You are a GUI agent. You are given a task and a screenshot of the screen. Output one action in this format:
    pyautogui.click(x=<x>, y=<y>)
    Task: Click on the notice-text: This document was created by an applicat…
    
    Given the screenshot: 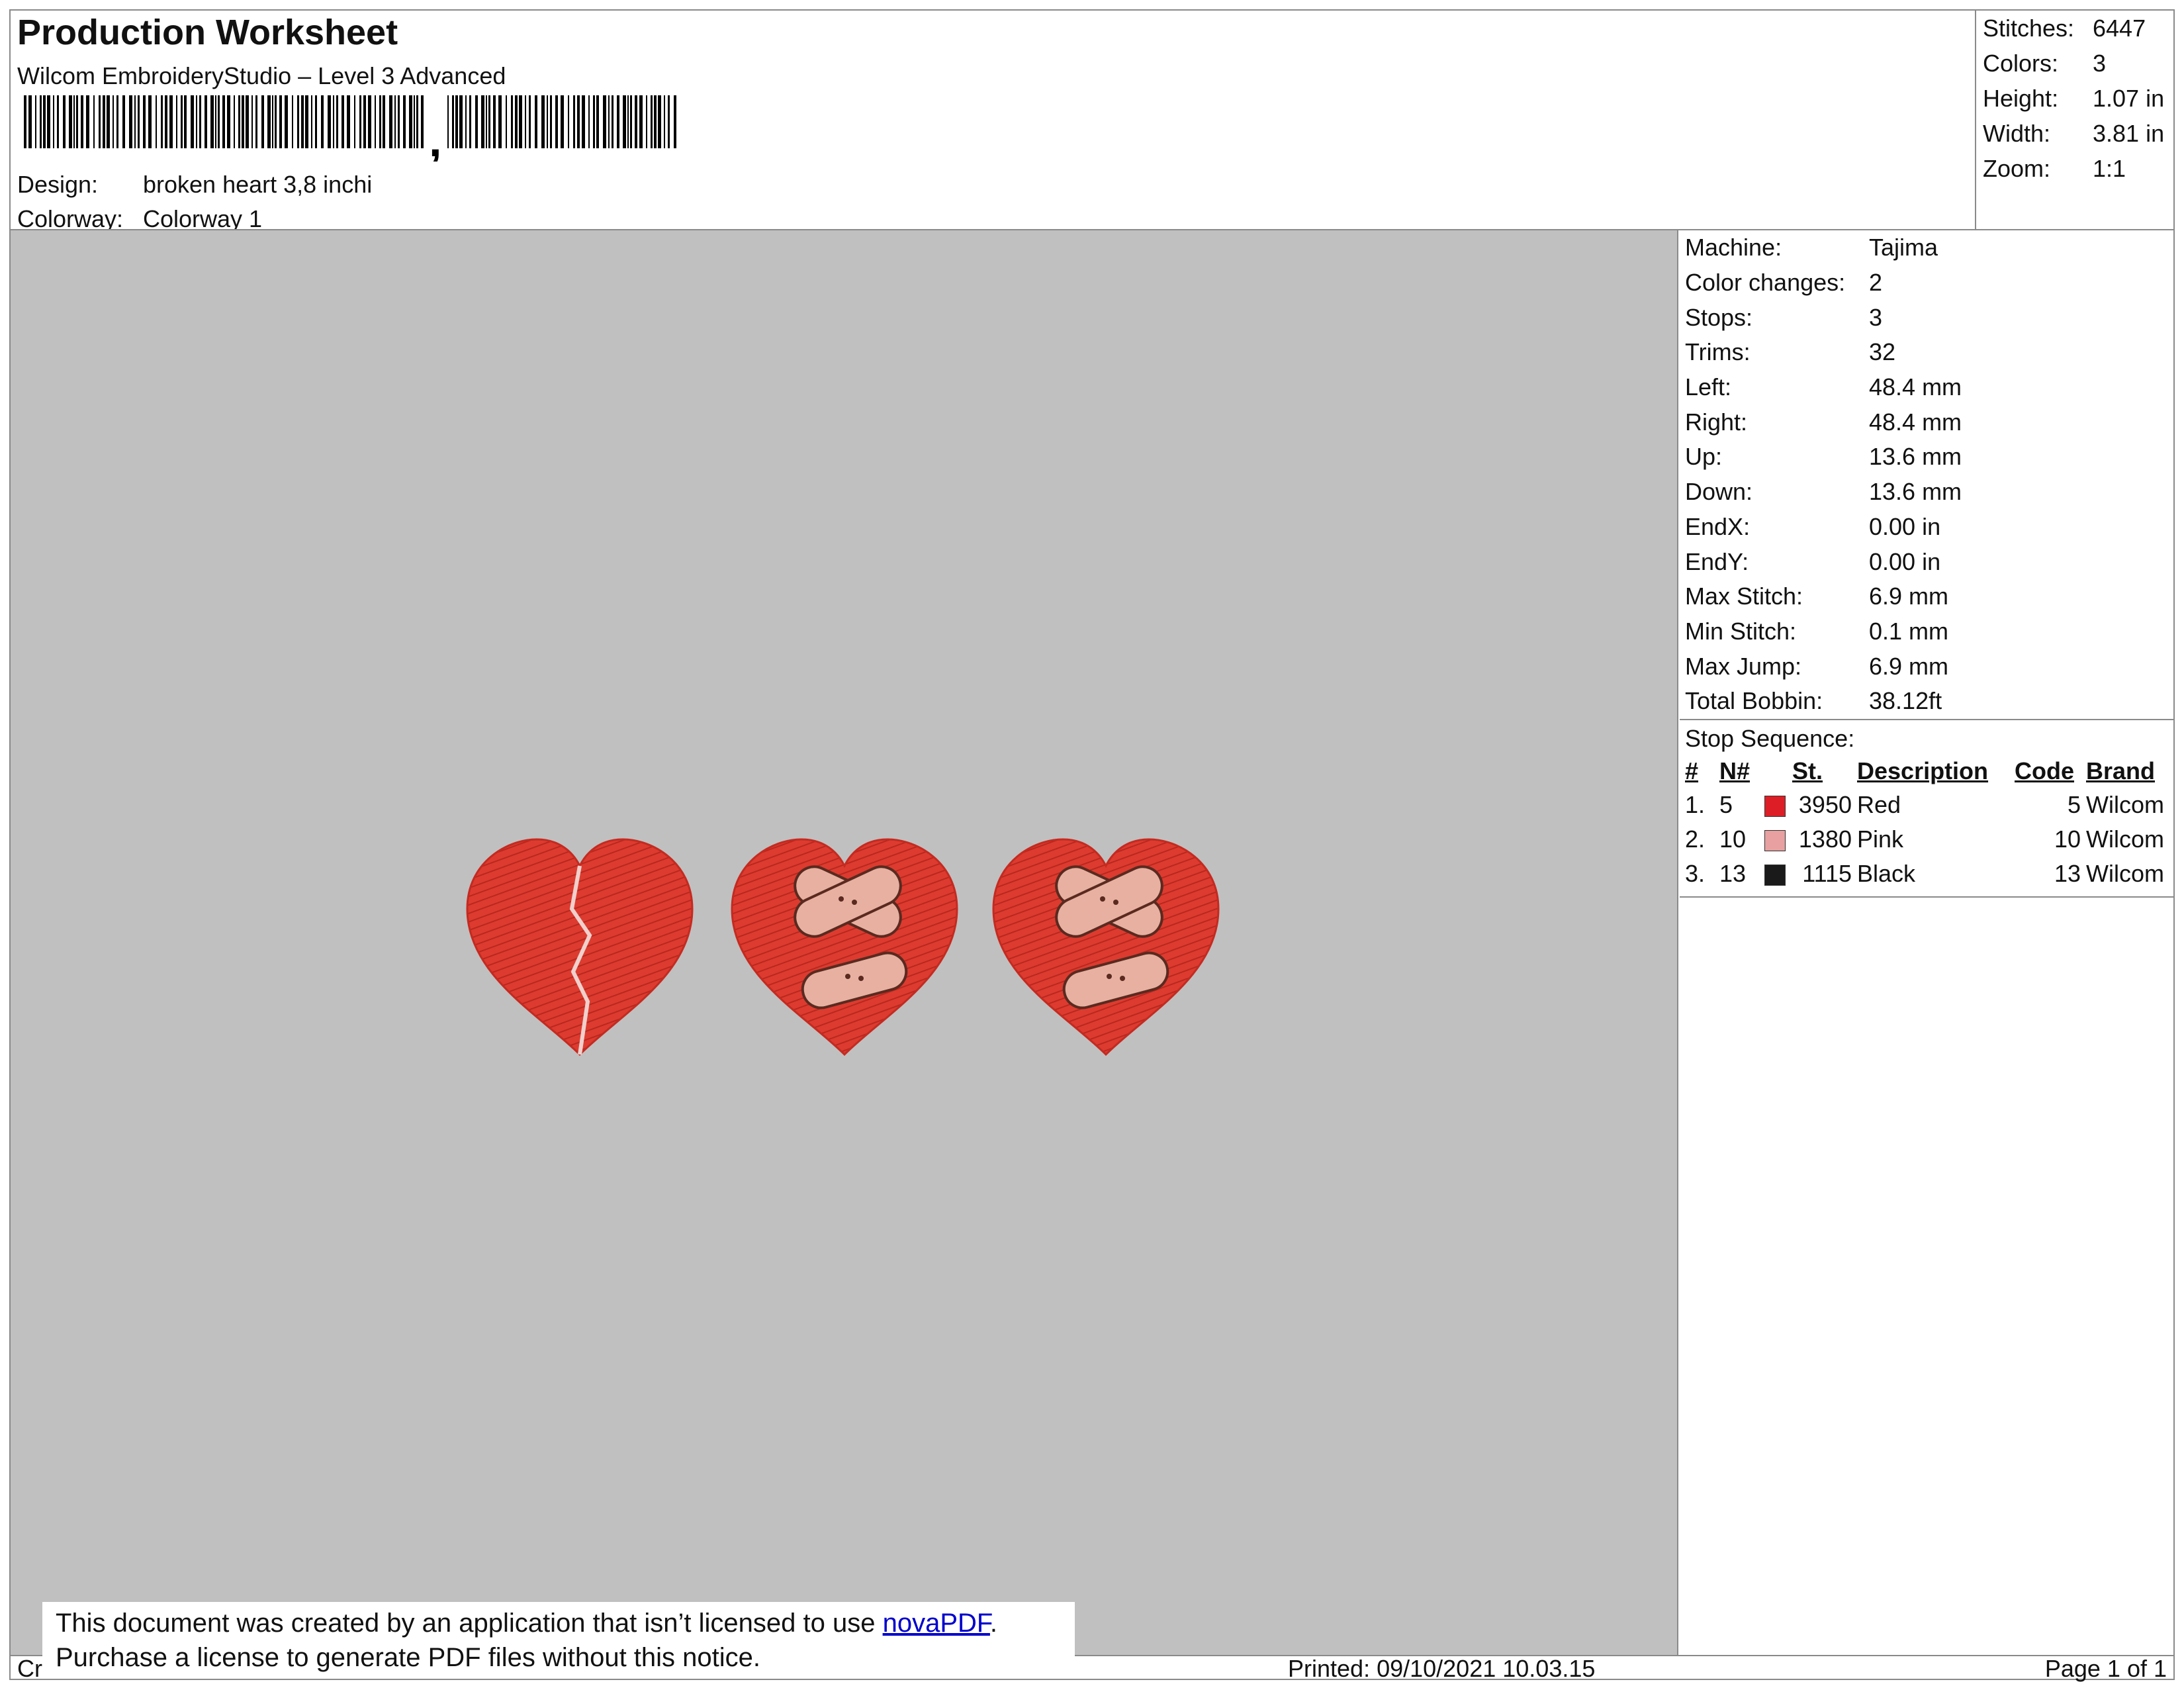 What is the action you would take?
    pyautogui.click(x=469, y=1623)
    